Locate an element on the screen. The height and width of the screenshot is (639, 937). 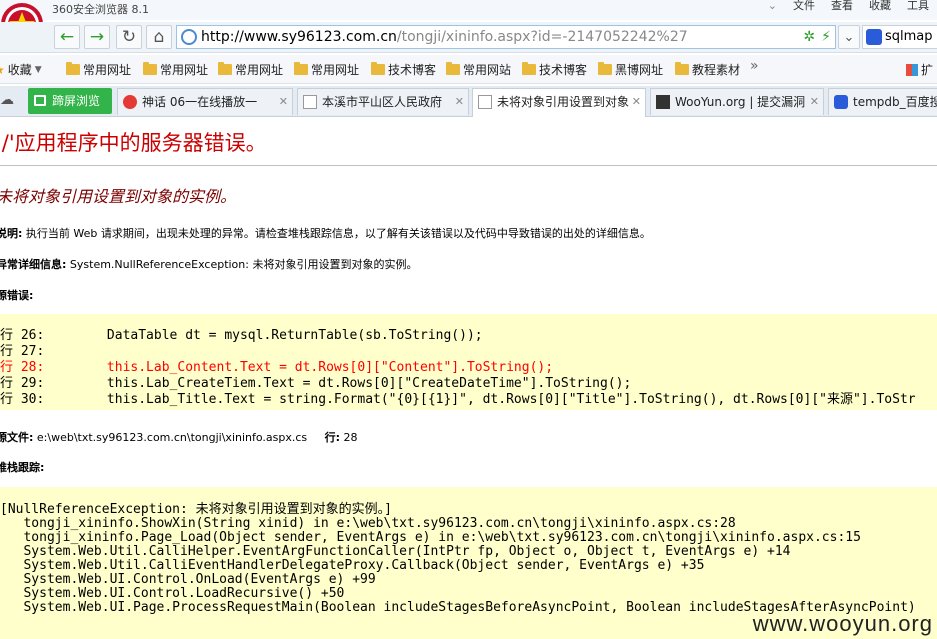
more-bookmarks-button: » is located at coordinates (754, 66).